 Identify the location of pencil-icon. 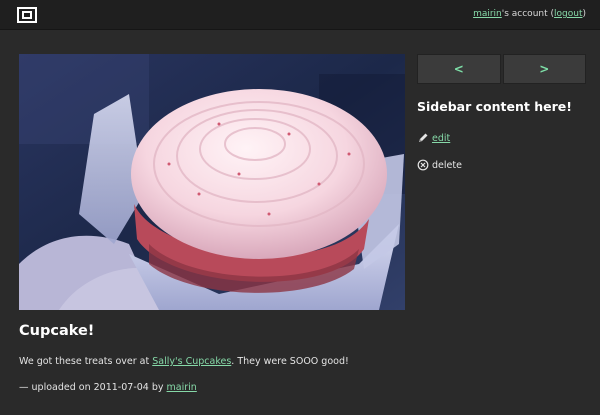
(423, 137).